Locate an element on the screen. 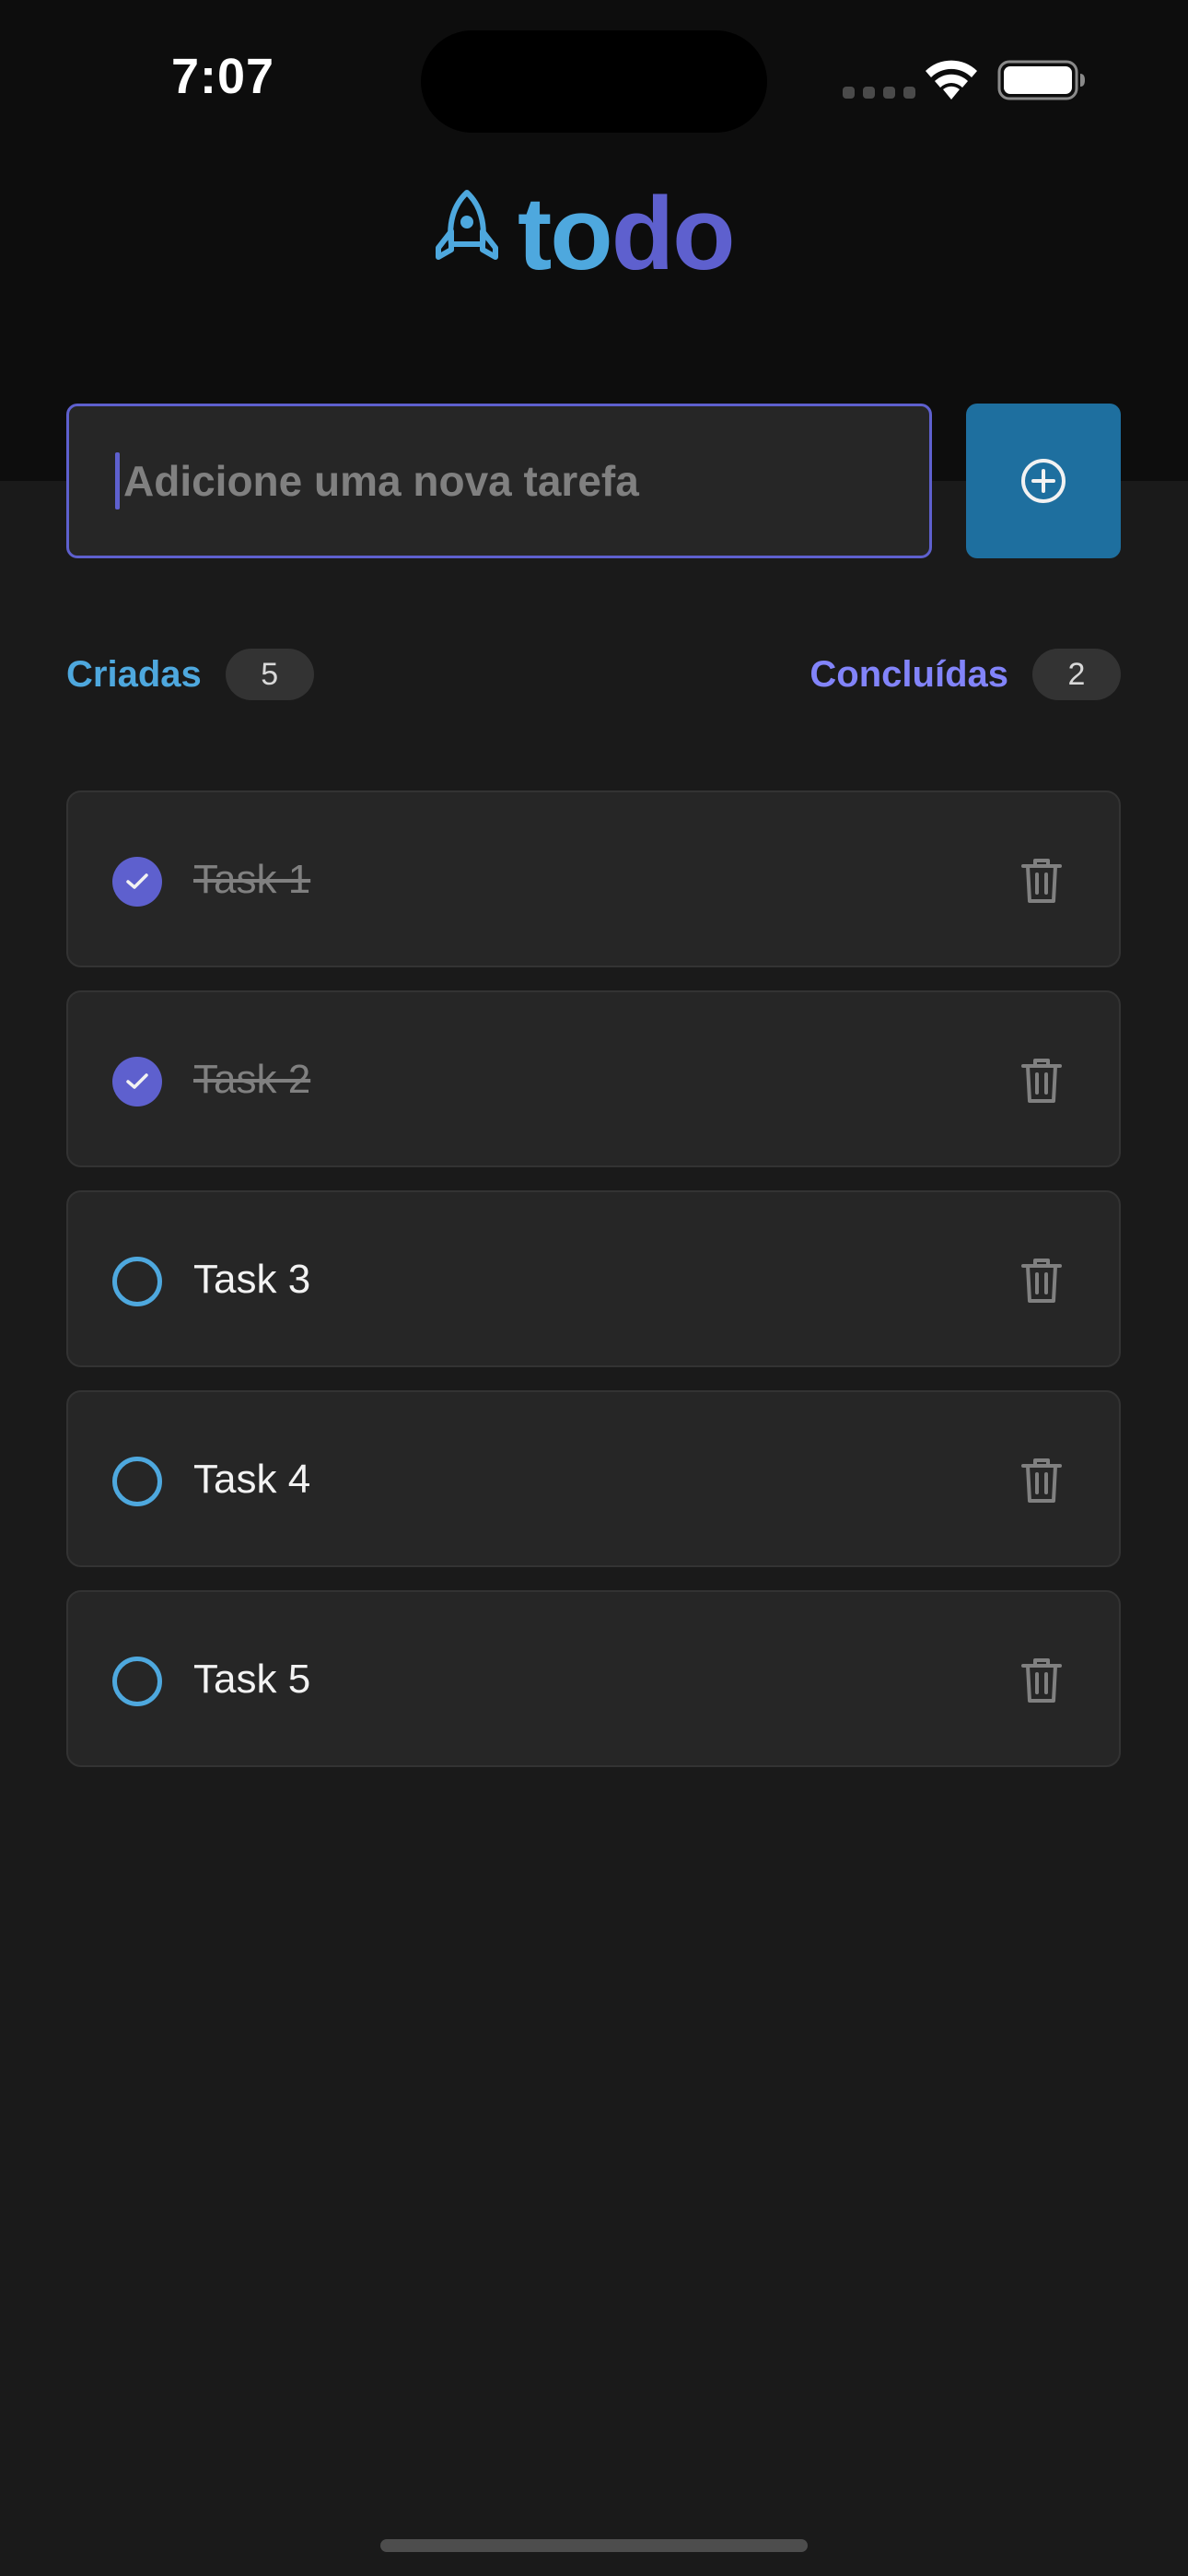 The image size is (1188, 2576). add-task-button is located at coordinates (1043, 481).